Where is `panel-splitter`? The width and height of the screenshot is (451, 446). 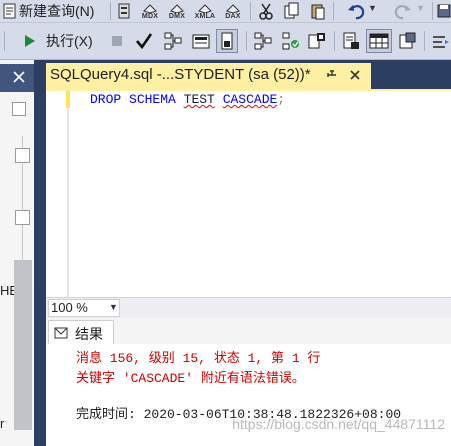
panel-splitter is located at coordinates (40, 253).